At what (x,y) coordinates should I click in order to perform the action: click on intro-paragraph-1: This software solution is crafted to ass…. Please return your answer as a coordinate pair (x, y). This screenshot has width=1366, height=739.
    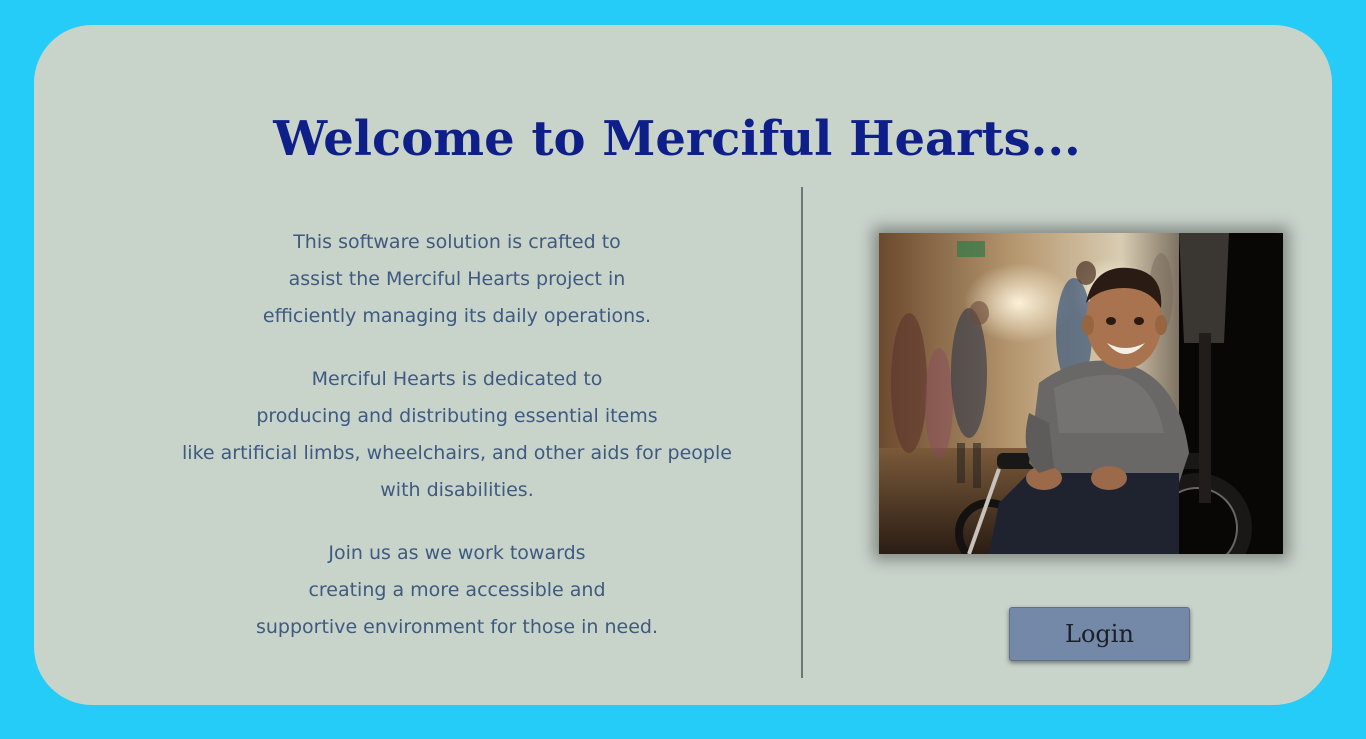
    Looking at the image, I should click on (457, 279).